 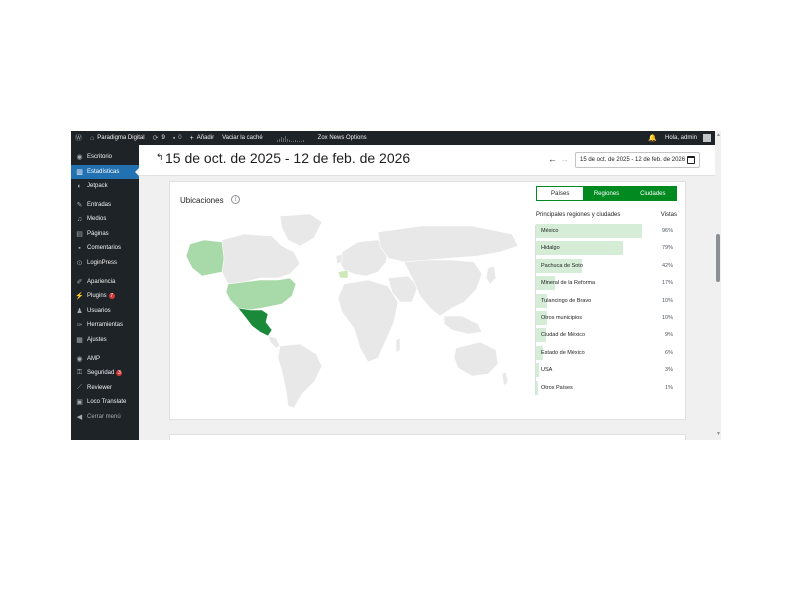 What do you see at coordinates (652, 193) in the screenshot?
I see `tab-ciudades: Ciudades` at bounding box center [652, 193].